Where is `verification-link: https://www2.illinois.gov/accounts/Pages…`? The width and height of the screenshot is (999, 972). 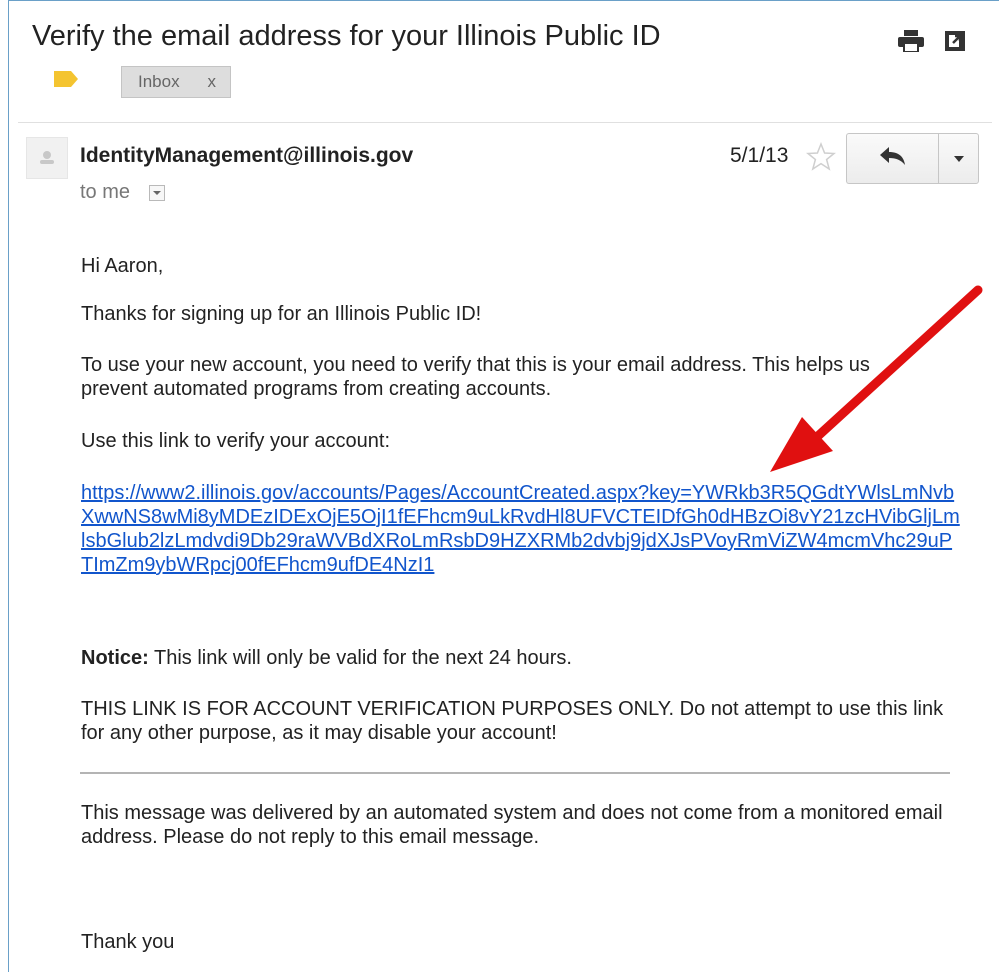
verification-link: https://www2.illinois.gov/accounts/Pages… is located at coordinates (521, 529).